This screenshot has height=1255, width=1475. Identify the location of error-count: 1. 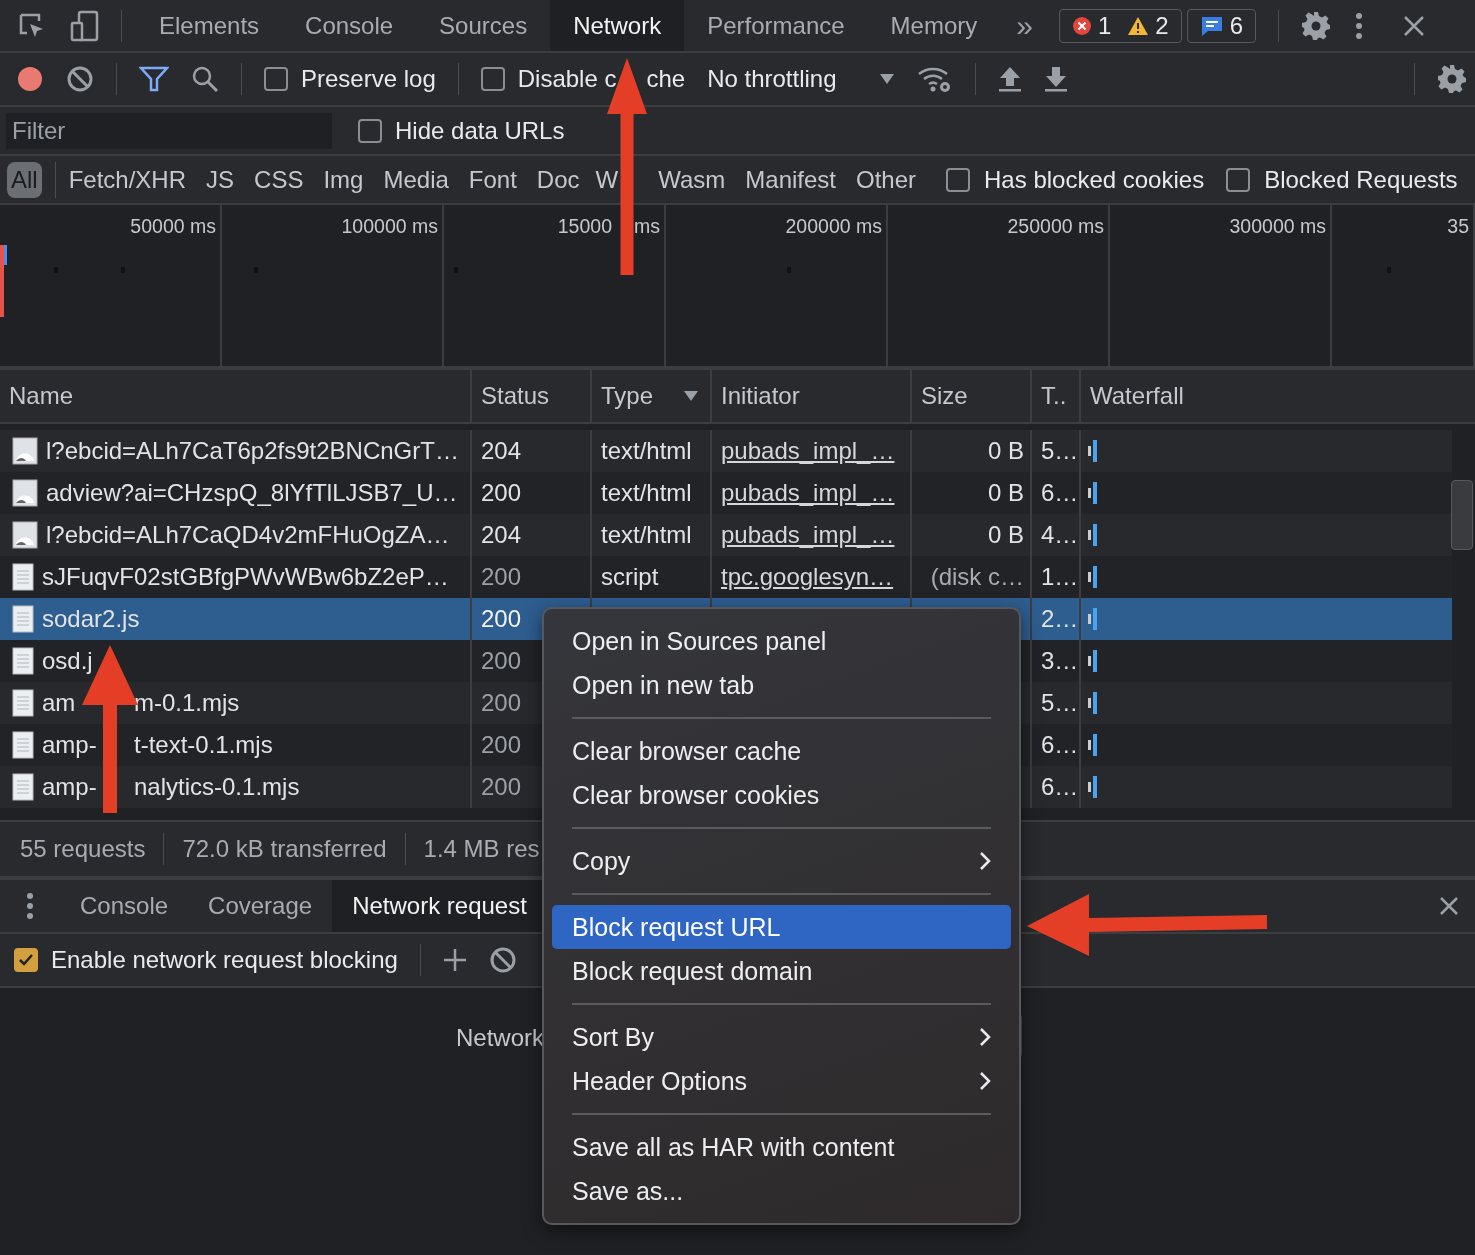
(1104, 25).